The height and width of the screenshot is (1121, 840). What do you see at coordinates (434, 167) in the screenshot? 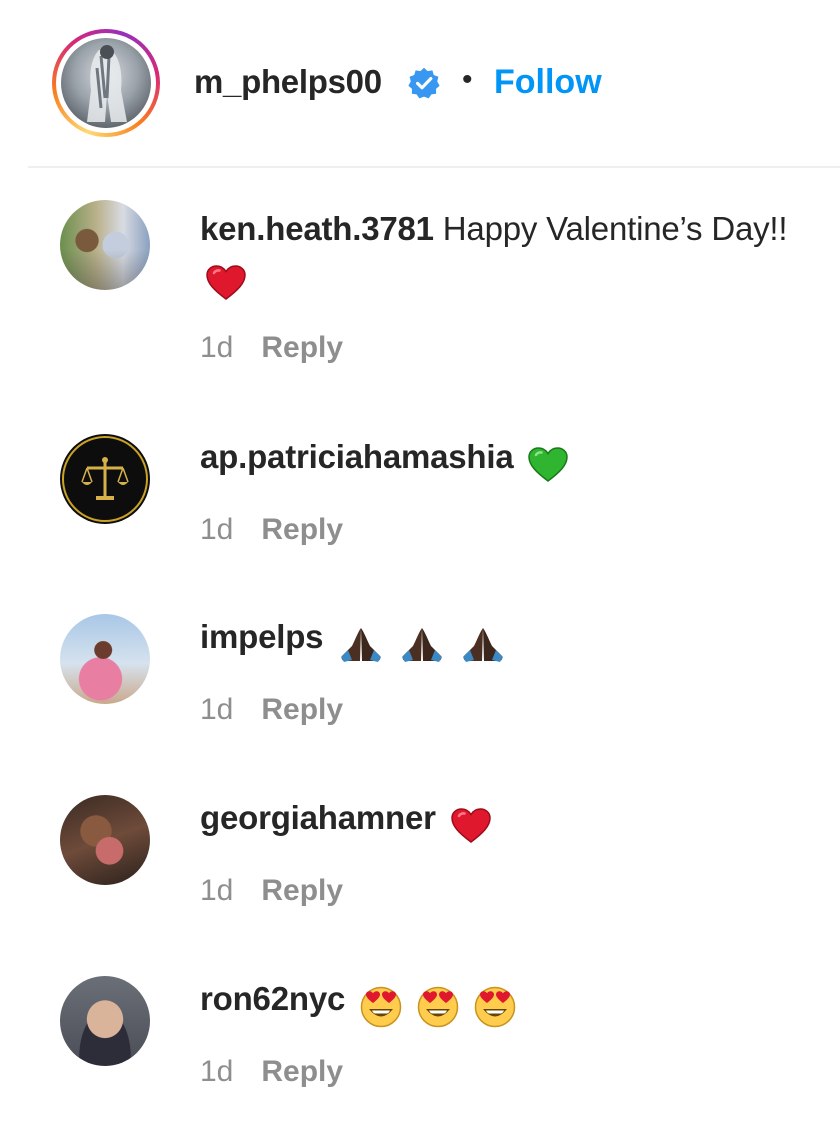
I see `divider` at bounding box center [434, 167].